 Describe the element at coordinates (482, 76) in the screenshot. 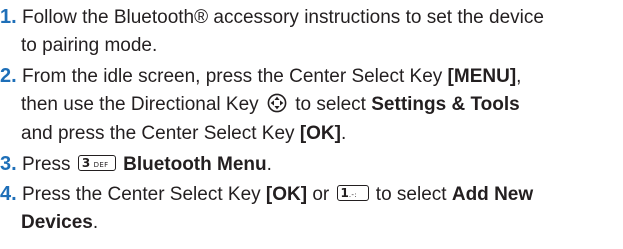

I see `menu-key-label: [MENU]` at that location.